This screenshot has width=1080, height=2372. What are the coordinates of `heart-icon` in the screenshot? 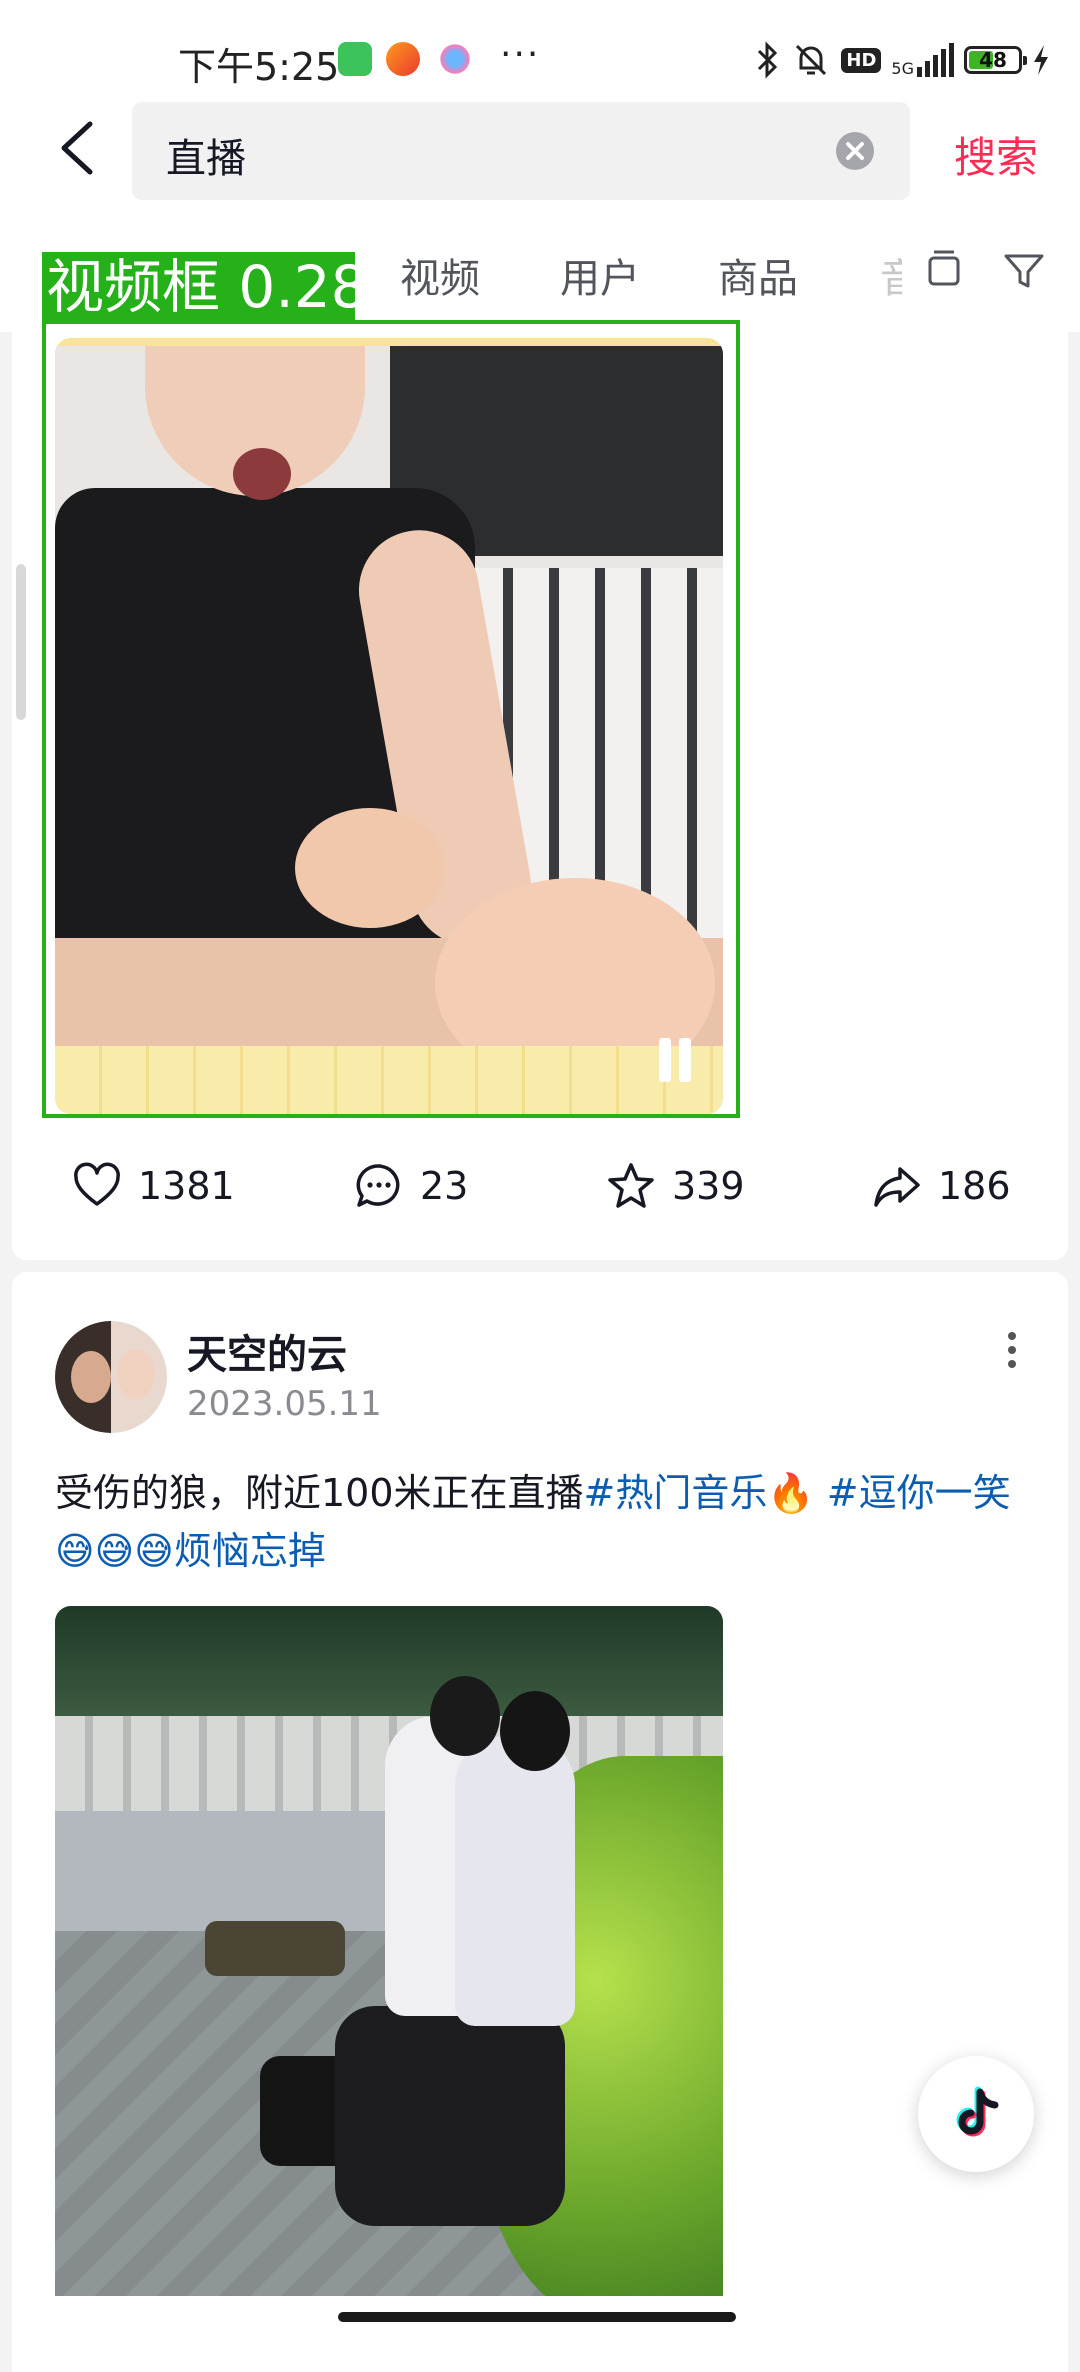 It's located at (97, 1184).